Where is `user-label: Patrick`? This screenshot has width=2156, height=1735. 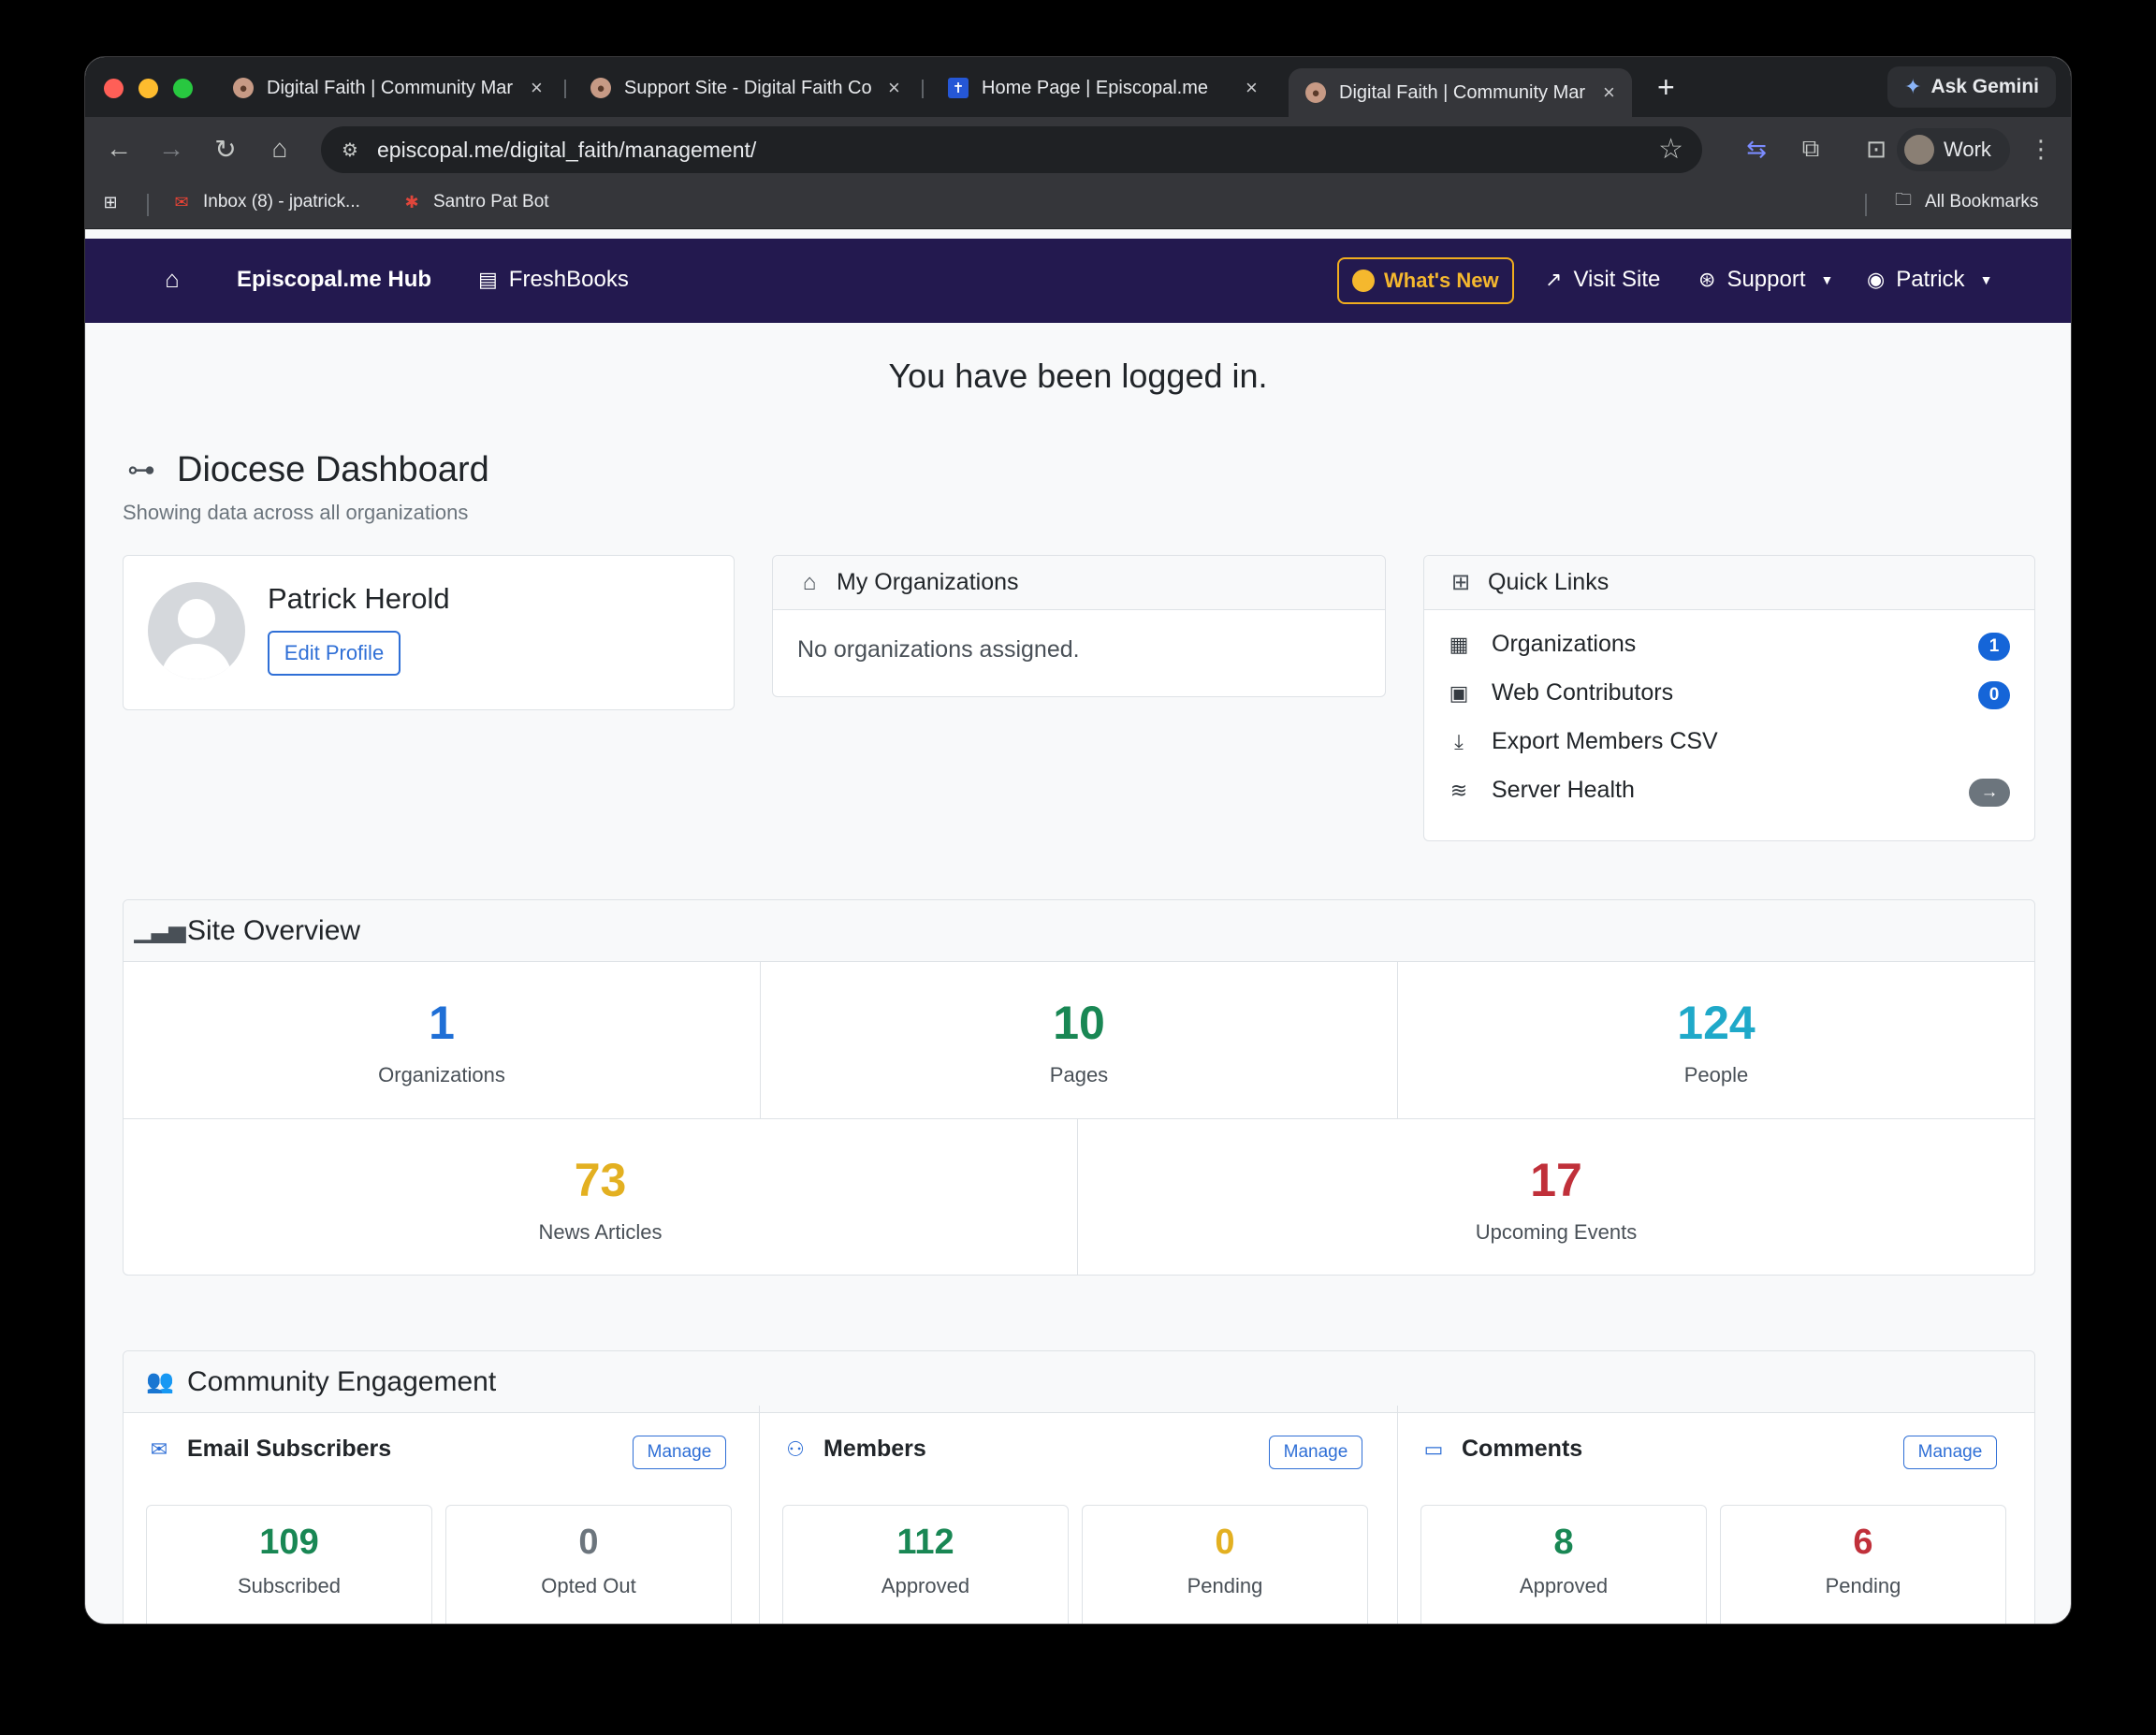 user-label: Patrick is located at coordinates (1930, 279).